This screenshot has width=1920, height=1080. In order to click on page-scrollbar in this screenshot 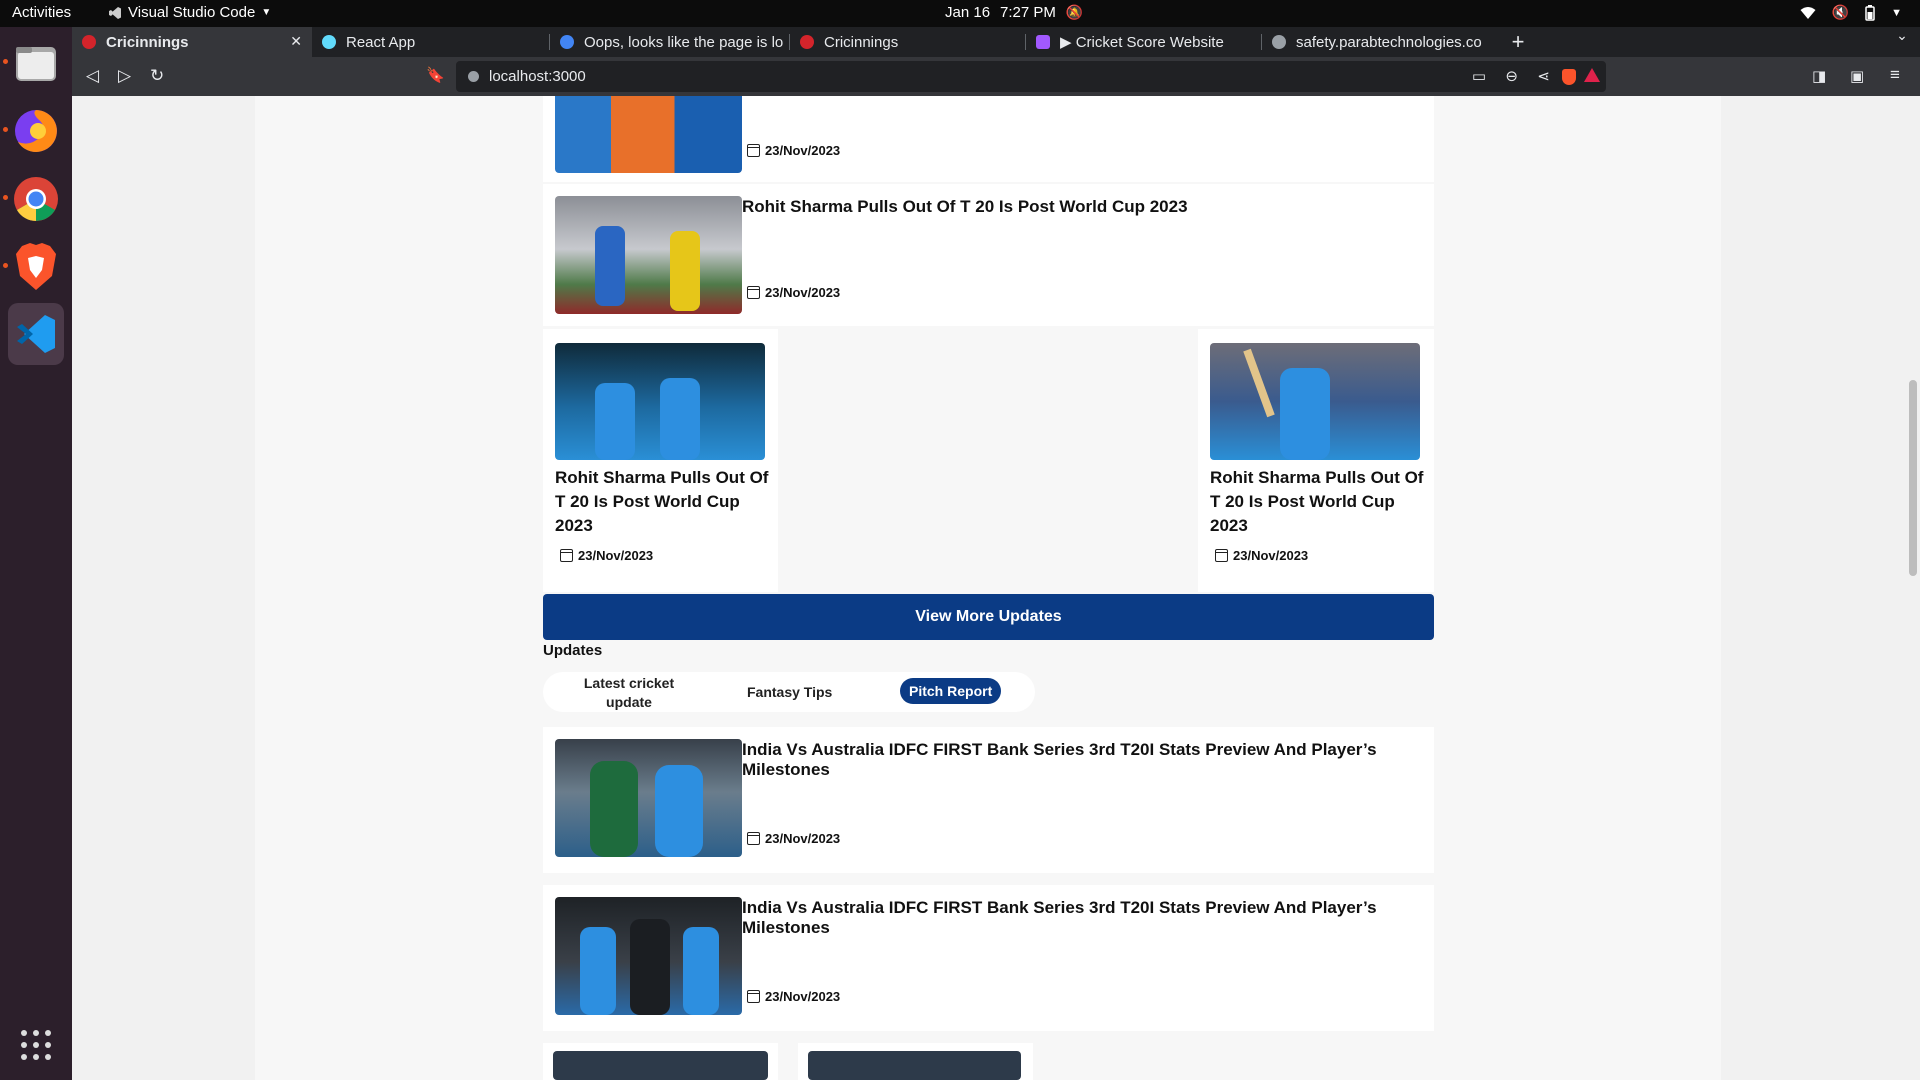, I will do `click(1913, 588)`.